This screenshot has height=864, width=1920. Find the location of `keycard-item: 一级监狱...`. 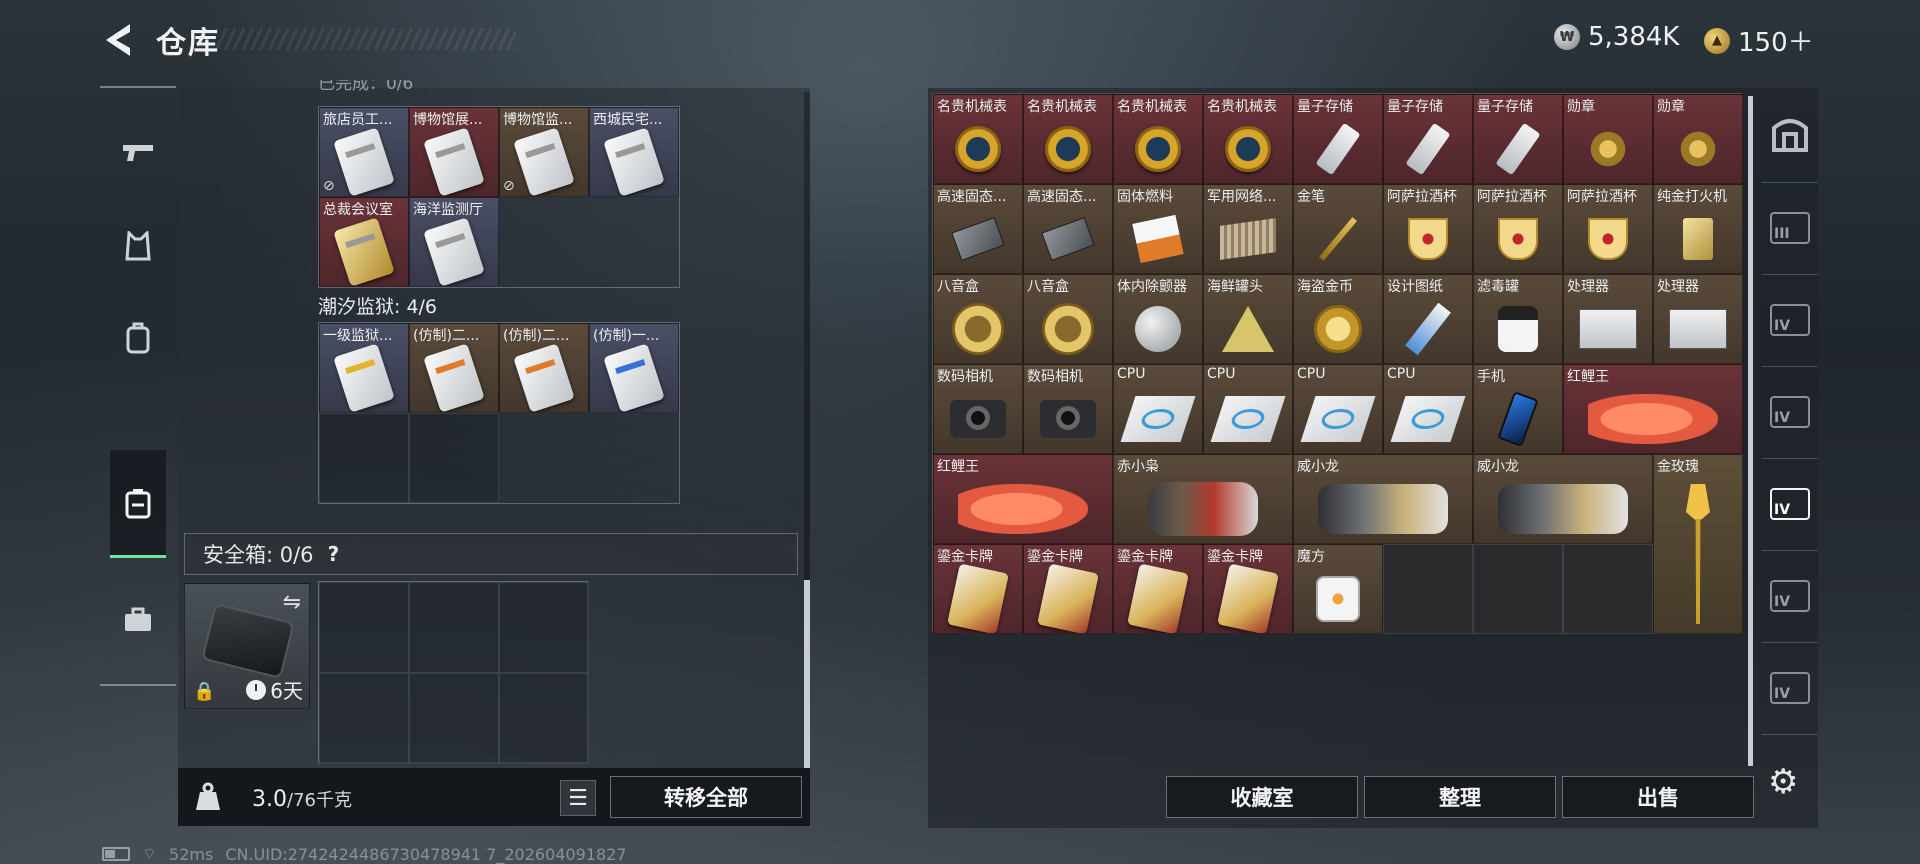

keycard-item: 一级监狱... is located at coordinates (364, 368).